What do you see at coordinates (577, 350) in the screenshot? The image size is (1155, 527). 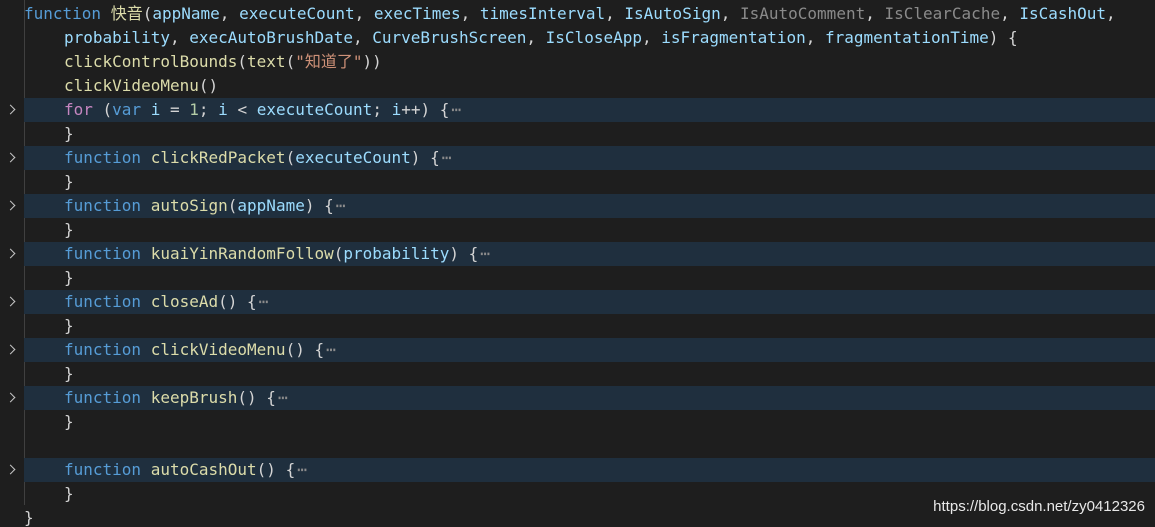 I see `folded-code-line: function clickVideoMenu() {⋯` at bounding box center [577, 350].